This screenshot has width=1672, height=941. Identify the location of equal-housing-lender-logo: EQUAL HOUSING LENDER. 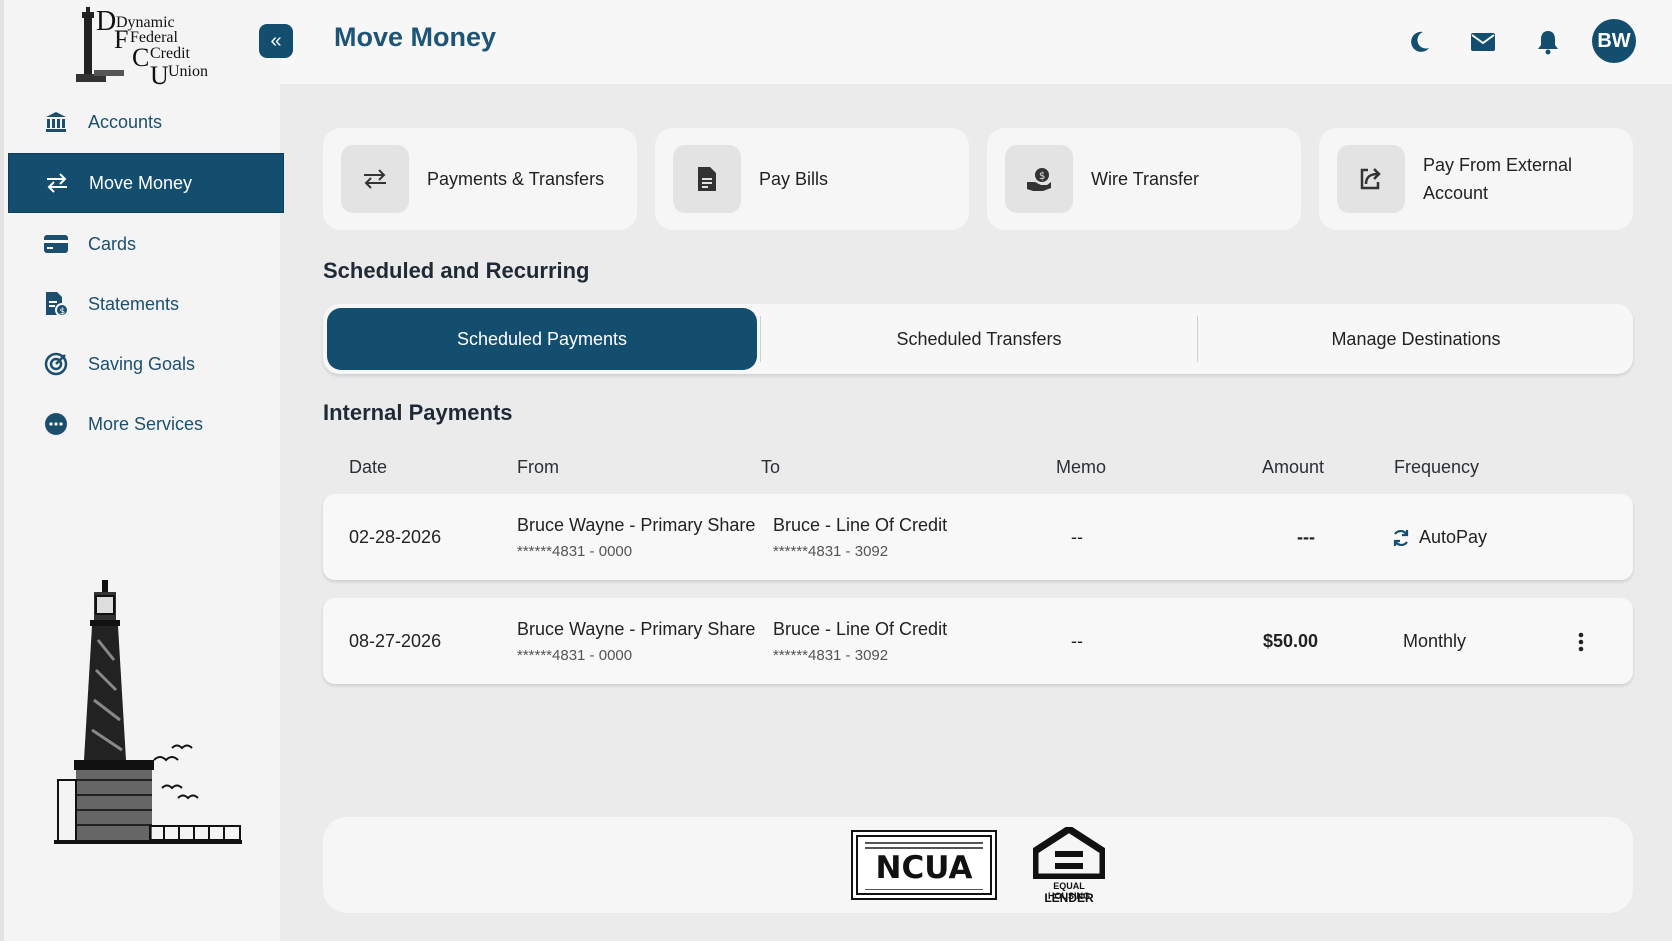
(1069, 864).